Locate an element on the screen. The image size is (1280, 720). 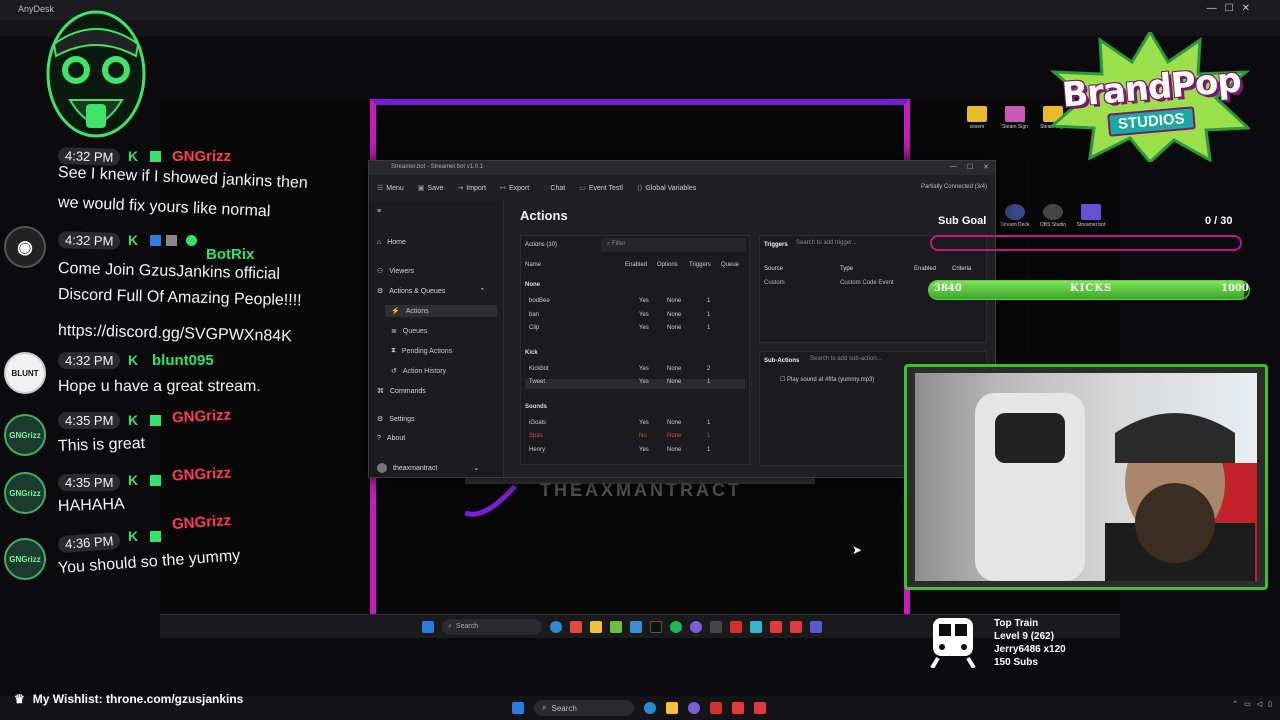
trigger-column-criteria: Criteria is located at coordinates (961, 269).